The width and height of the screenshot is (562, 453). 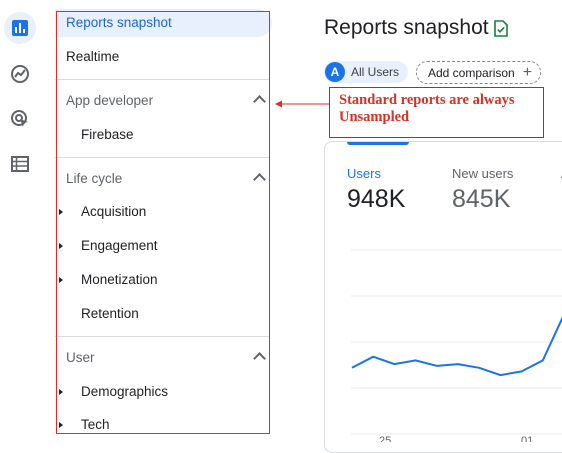 What do you see at coordinates (375, 72) in the screenshot?
I see `chip-label: All Users` at bounding box center [375, 72].